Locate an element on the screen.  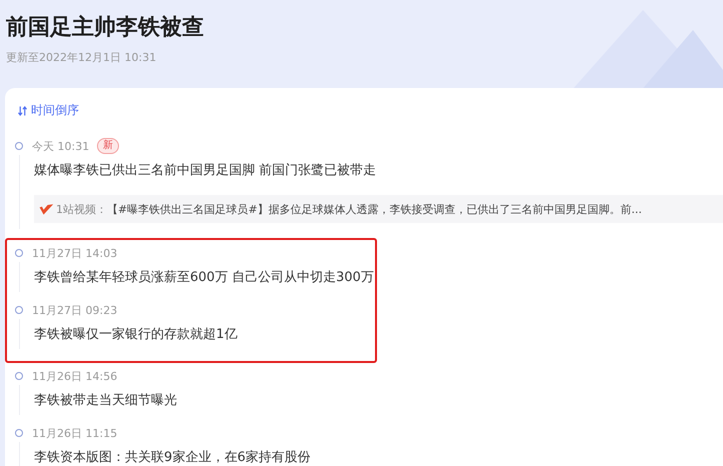
entry-time: 11月26日 14:56 is located at coordinates (75, 376).